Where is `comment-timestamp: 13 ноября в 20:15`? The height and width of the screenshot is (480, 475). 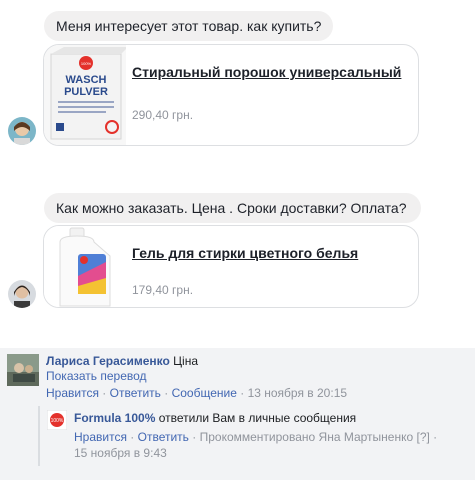 comment-timestamp: 13 ноября в 20:15 is located at coordinates (297, 393).